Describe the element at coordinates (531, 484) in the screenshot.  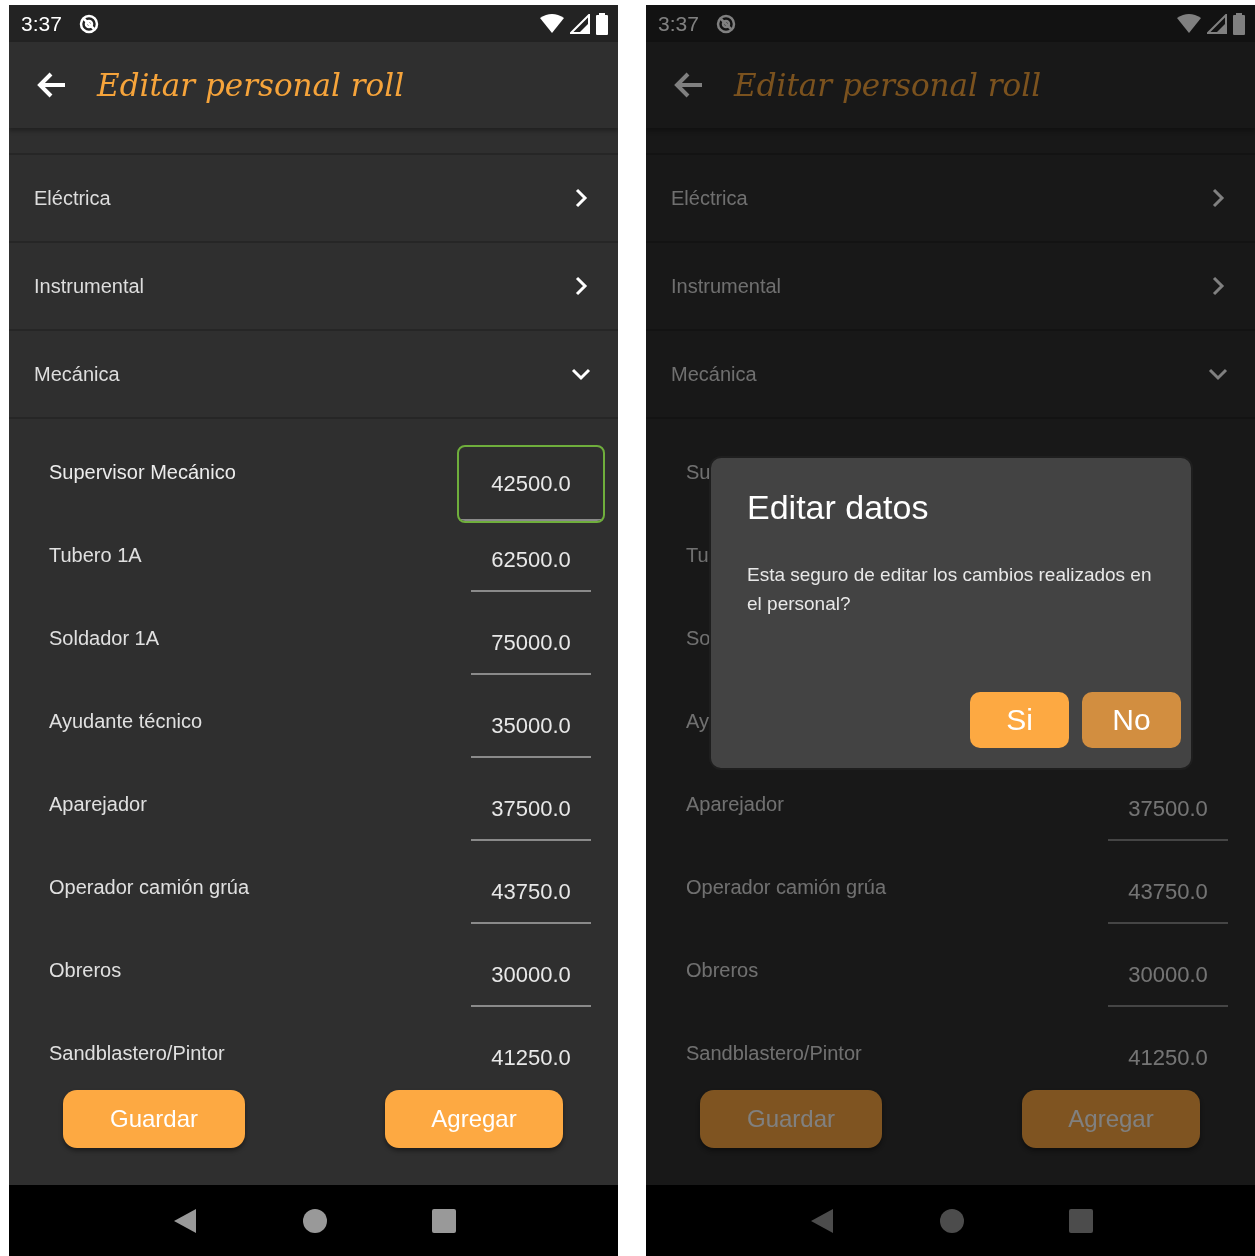
I see `salary-field: 42500.0` at that location.